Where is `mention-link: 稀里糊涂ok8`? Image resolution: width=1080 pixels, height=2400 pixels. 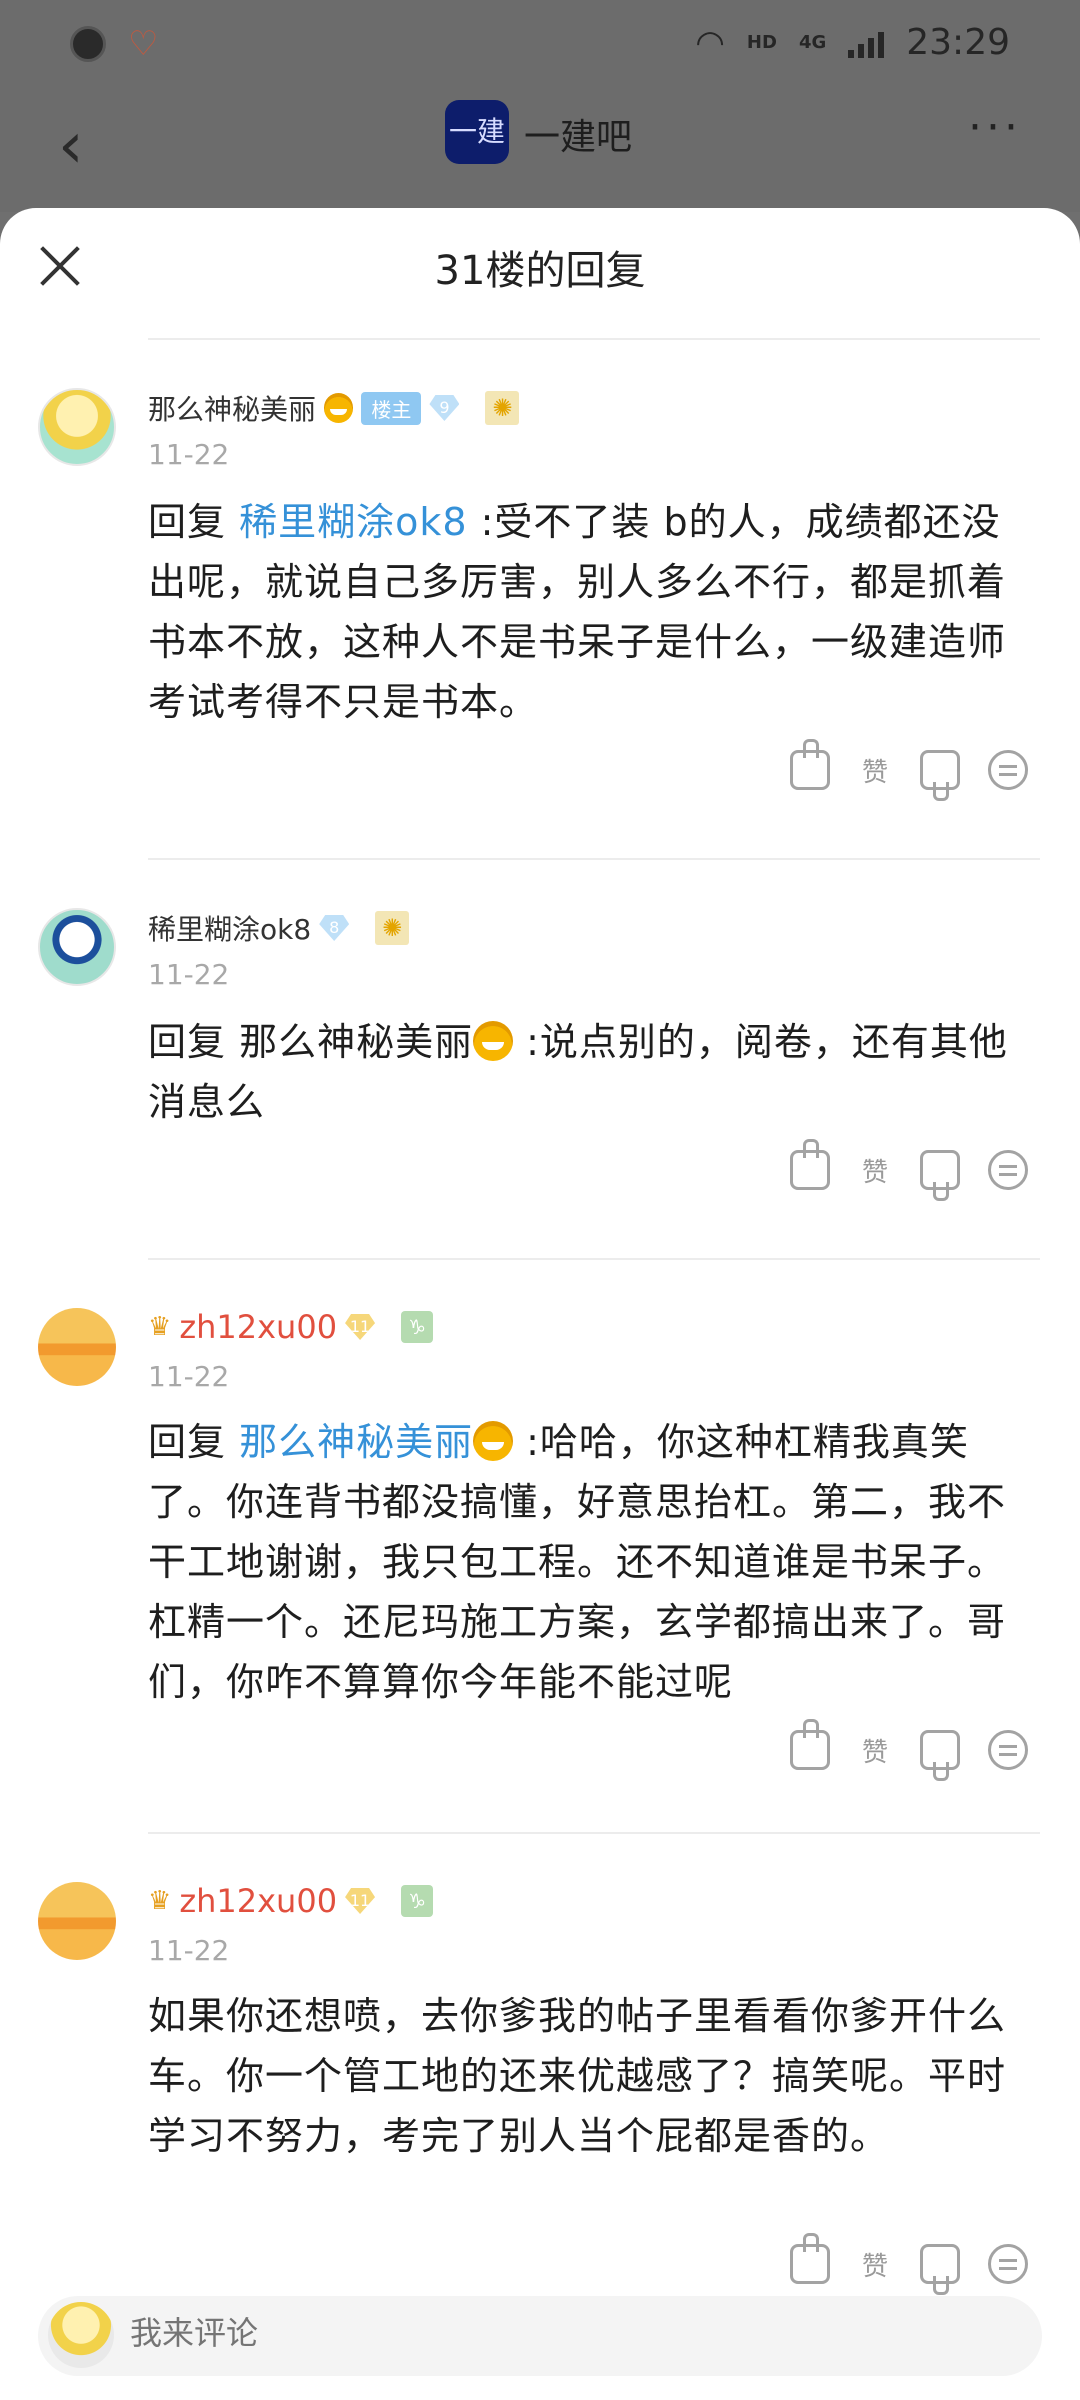
mention-link: 稀里糊涂ok8 is located at coordinates (353, 522).